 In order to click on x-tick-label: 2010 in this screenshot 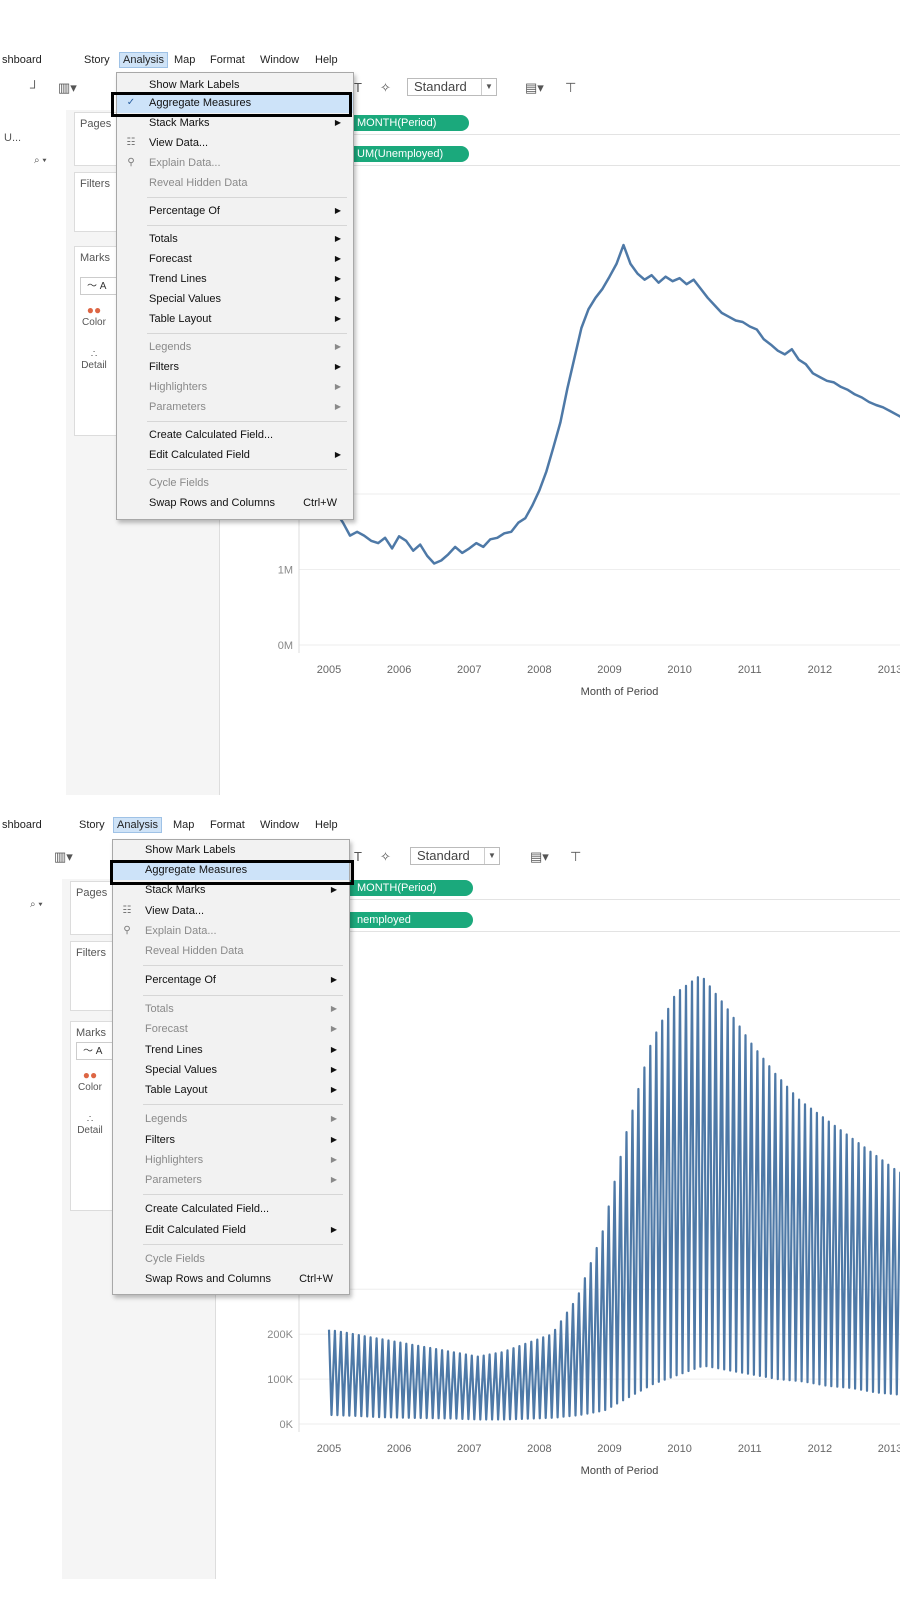, I will do `click(679, 1449)`.